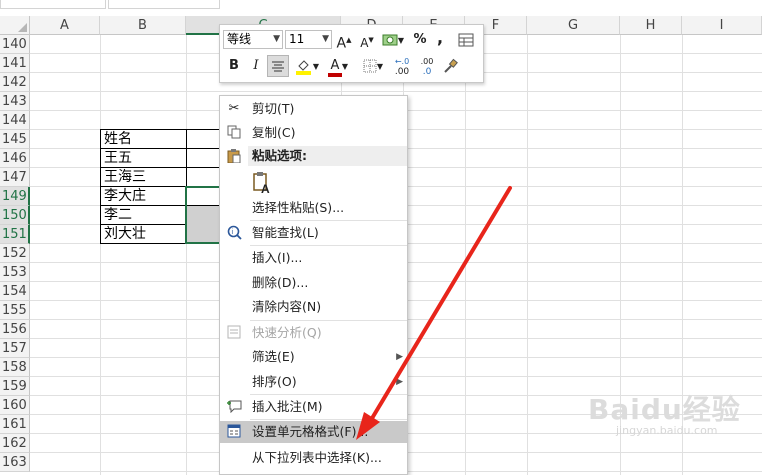 The image size is (762, 475). What do you see at coordinates (368, 426) in the screenshot?
I see `arrow-head` at bounding box center [368, 426].